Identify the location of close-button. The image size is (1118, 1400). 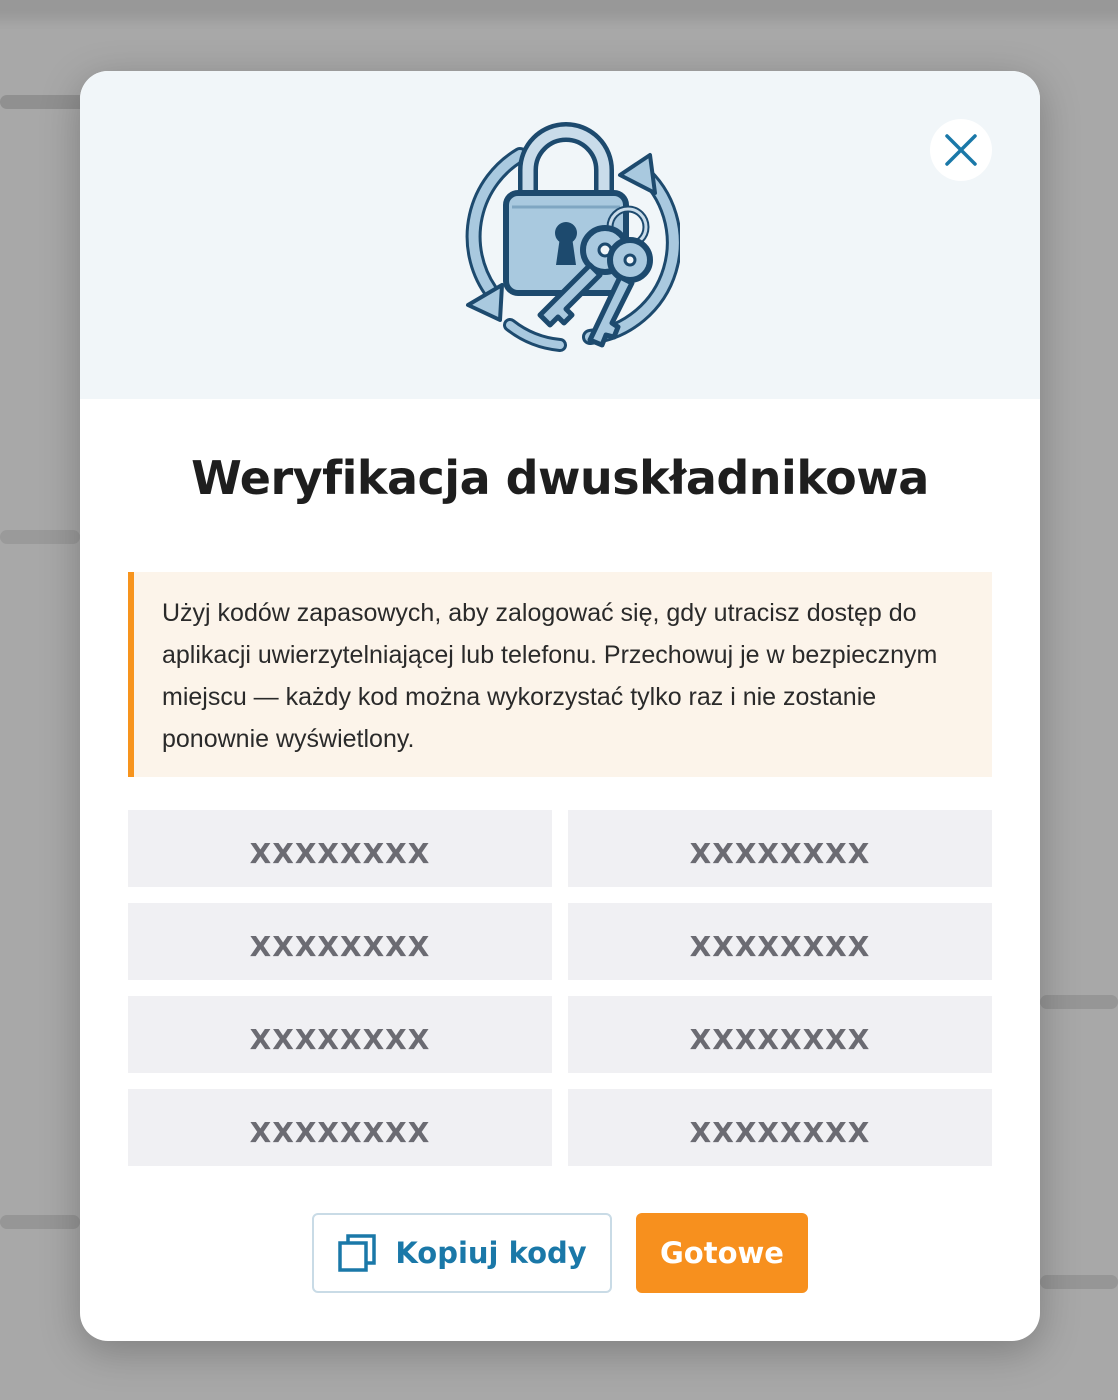
(961, 150).